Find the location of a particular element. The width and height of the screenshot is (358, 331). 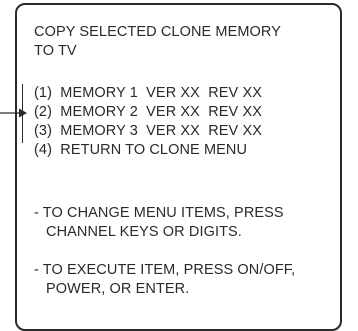

menu-item-return: (4) RETURN TO CLONE MENU is located at coordinates (140, 150).